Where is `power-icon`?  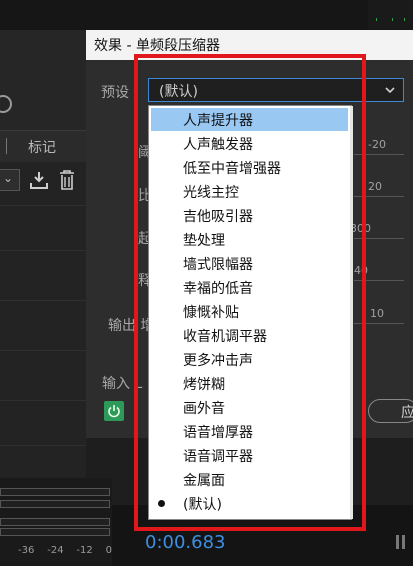
power-icon is located at coordinates (114, 411).